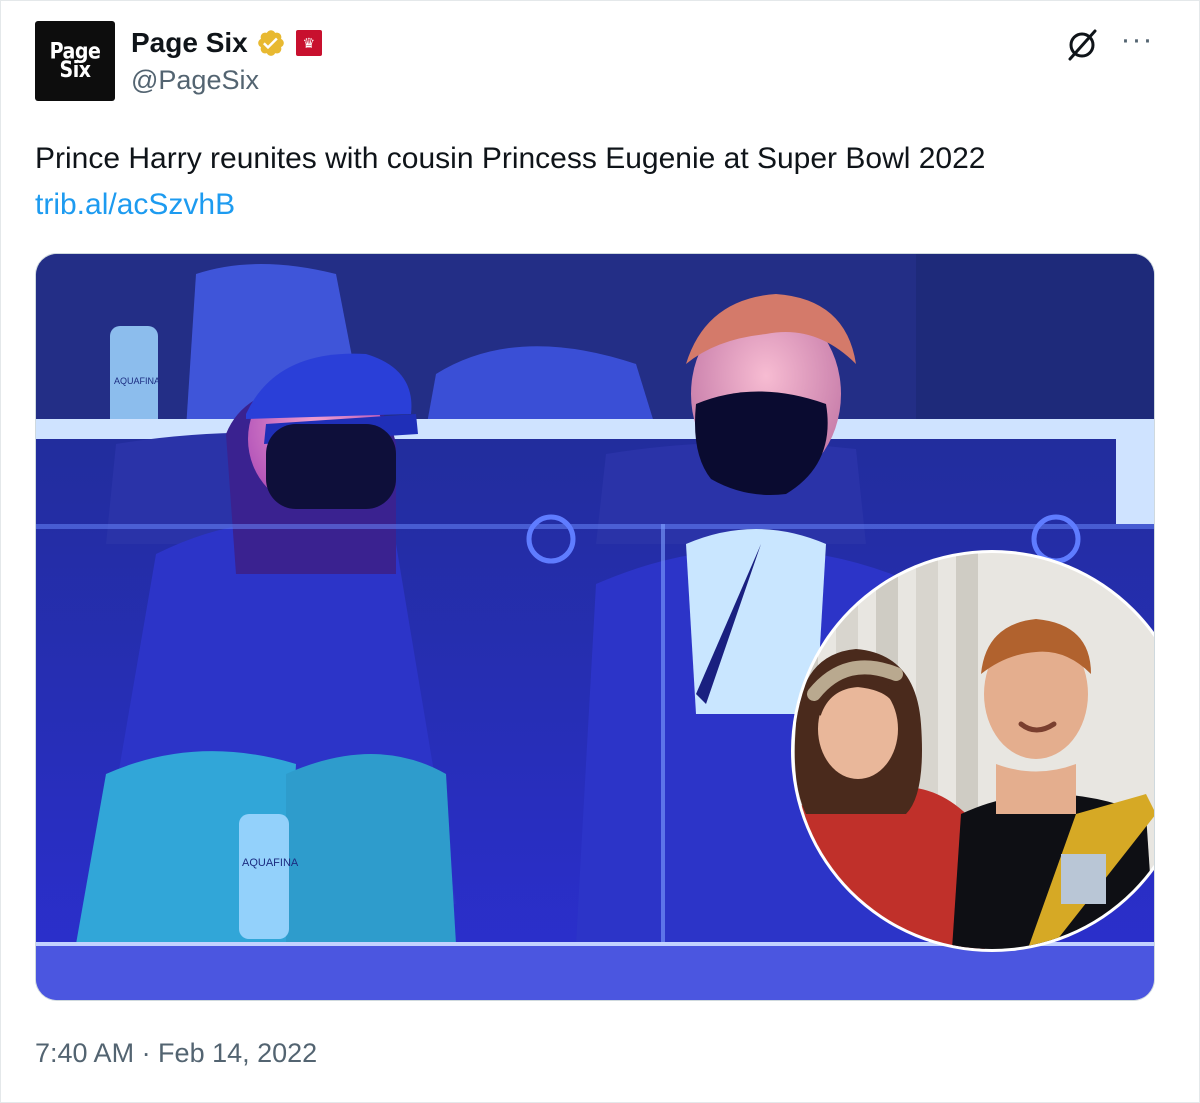 The width and height of the screenshot is (1200, 1103). I want to click on author-name-row: Page Six ♛, so click(226, 43).